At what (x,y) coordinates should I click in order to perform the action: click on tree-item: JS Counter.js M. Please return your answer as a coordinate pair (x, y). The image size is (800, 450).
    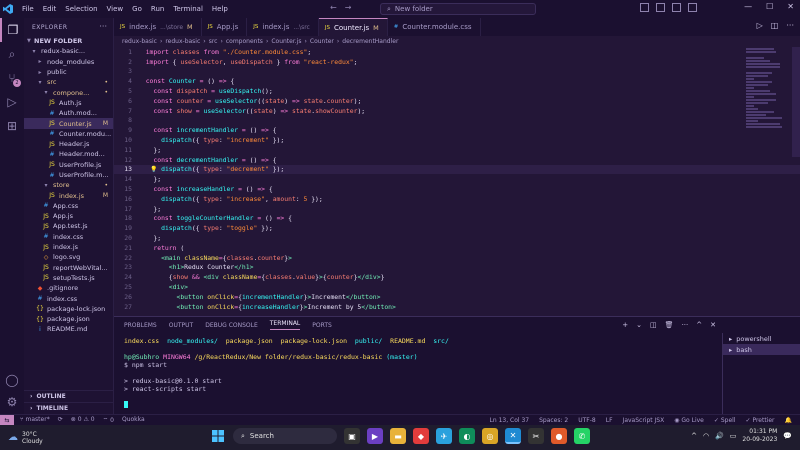
    Looking at the image, I should click on (68, 123).